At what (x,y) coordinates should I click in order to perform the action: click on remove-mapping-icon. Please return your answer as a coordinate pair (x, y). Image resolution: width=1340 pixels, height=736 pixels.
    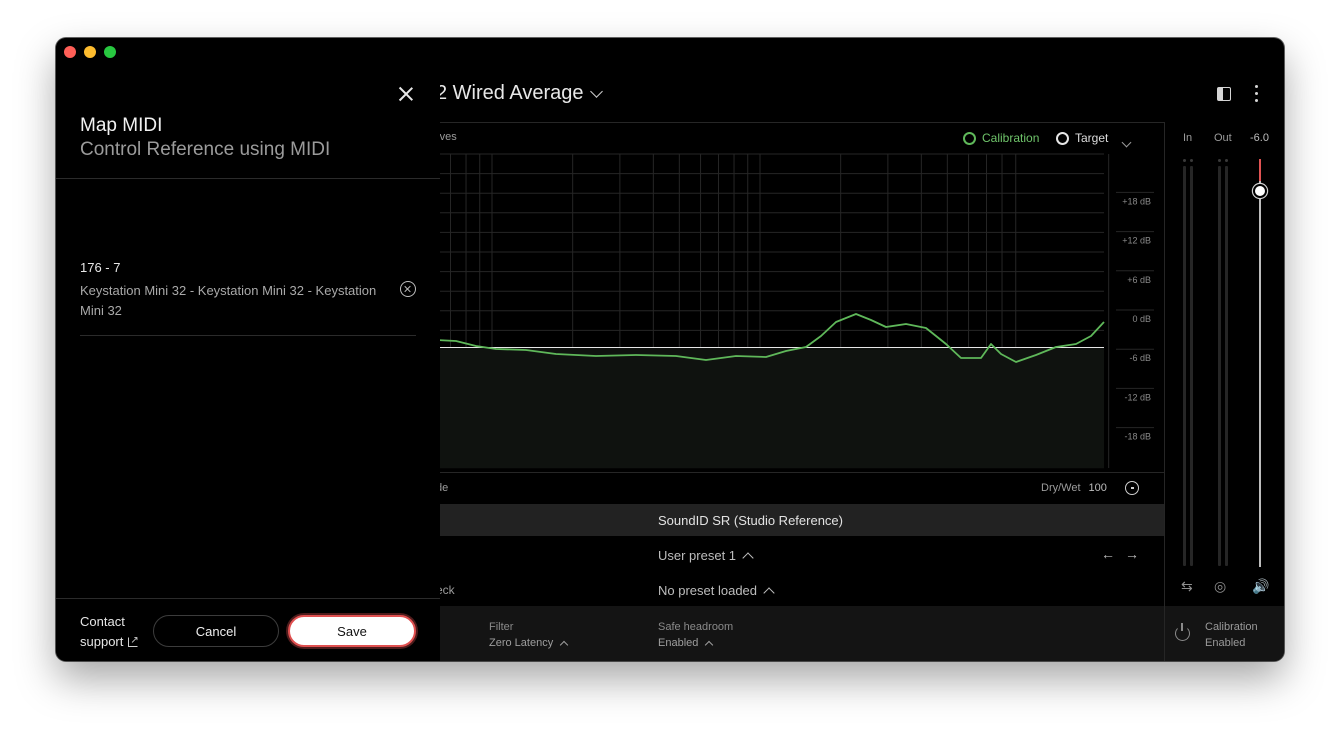
    Looking at the image, I should click on (408, 289).